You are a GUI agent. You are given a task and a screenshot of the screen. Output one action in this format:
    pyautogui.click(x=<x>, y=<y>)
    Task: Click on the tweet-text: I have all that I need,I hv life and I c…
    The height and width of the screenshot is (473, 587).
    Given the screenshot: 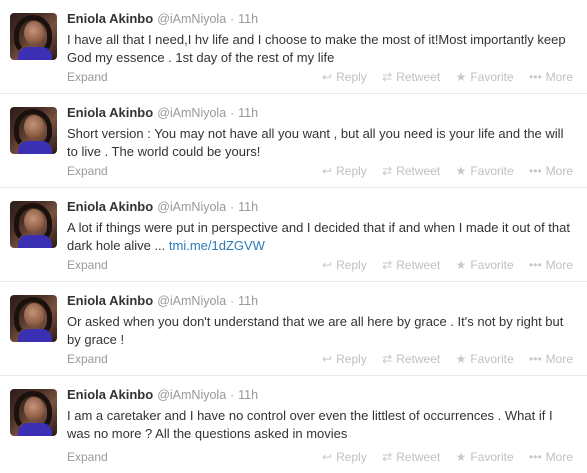 What is the action you would take?
    pyautogui.click(x=322, y=49)
    